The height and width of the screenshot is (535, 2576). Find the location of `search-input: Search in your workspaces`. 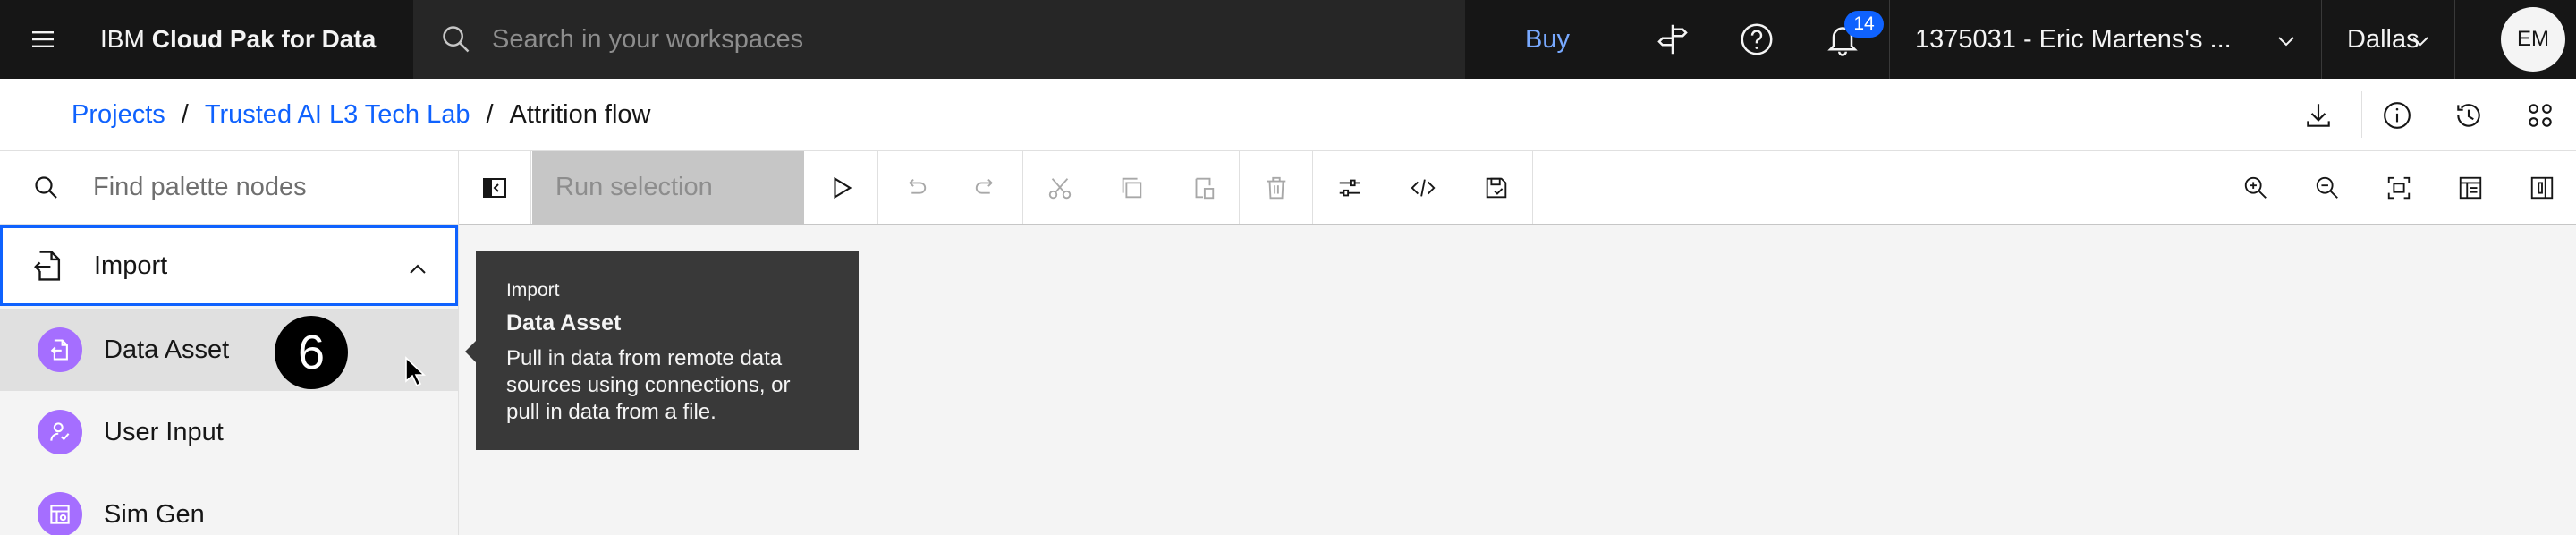

search-input: Search in your workspaces is located at coordinates (647, 40).